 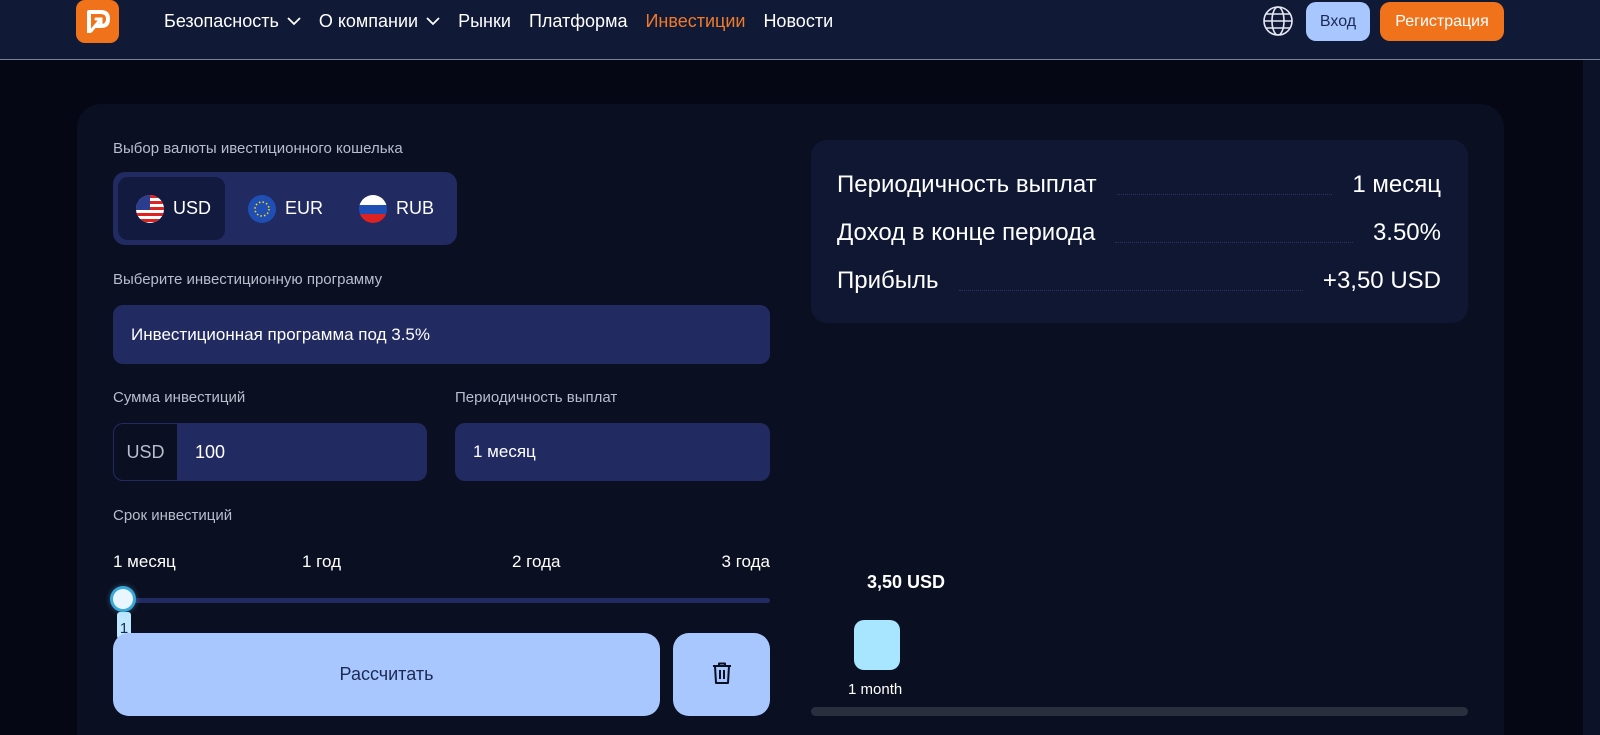 What do you see at coordinates (1338, 21) in the screenshot?
I see `login-button: Вход` at bounding box center [1338, 21].